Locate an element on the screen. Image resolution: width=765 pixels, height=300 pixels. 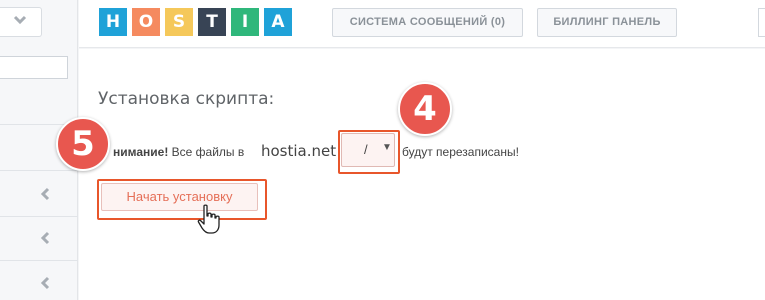
page-title: Установка скрипта: is located at coordinates (186, 99).